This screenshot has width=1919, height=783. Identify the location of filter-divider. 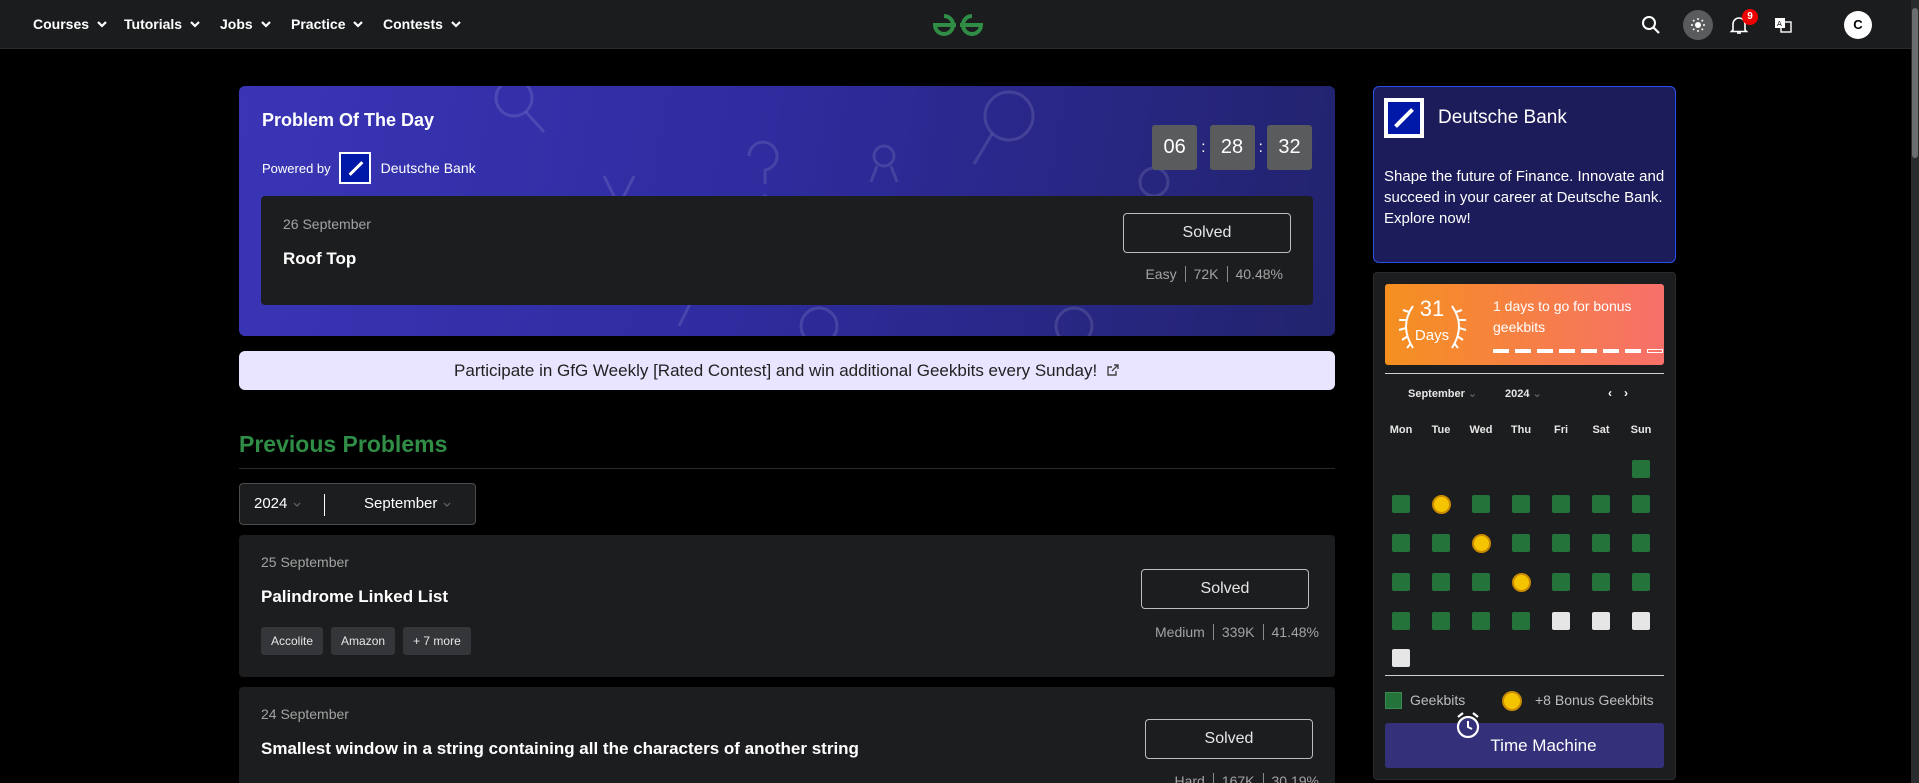
(324, 505).